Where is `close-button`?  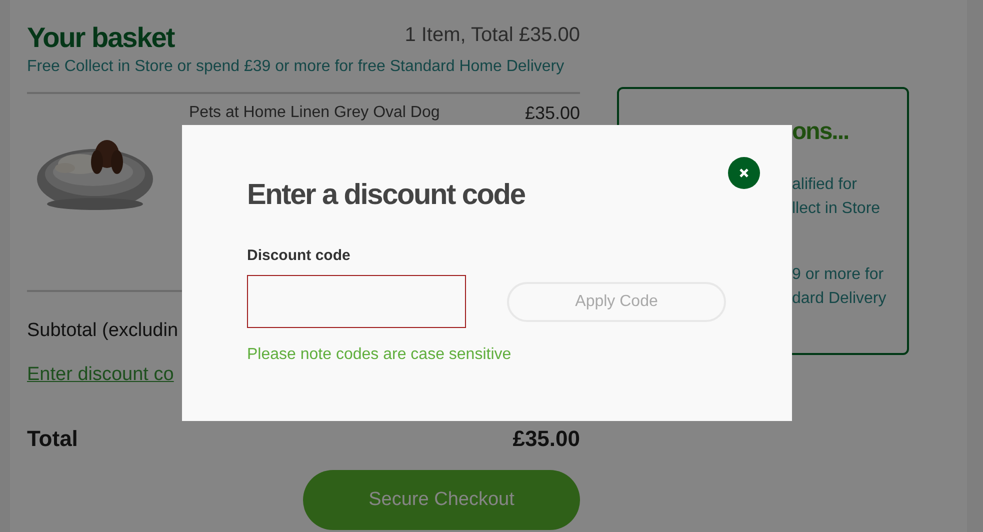
close-button is located at coordinates (744, 173).